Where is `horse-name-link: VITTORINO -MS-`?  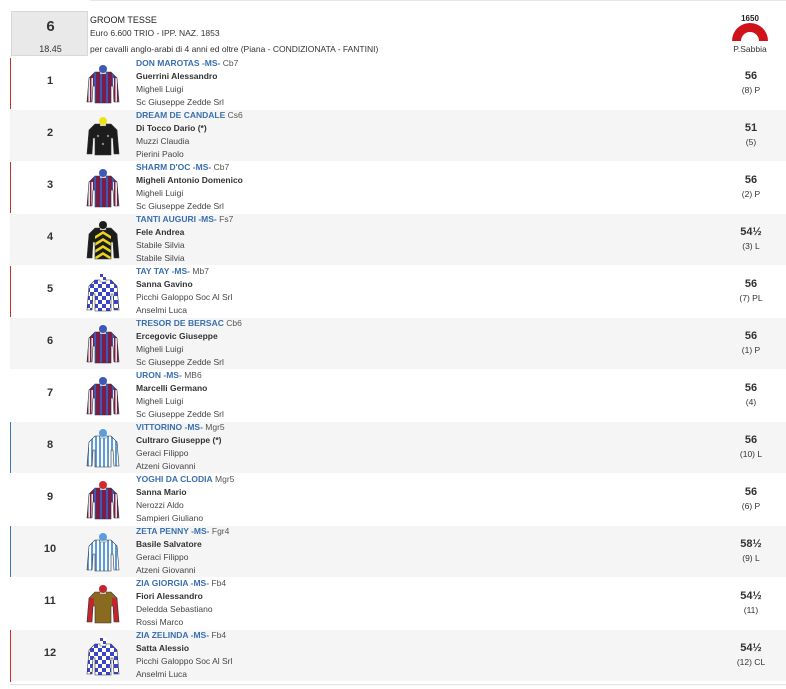 horse-name-link: VITTORINO -MS- is located at coordinates (169, 427).